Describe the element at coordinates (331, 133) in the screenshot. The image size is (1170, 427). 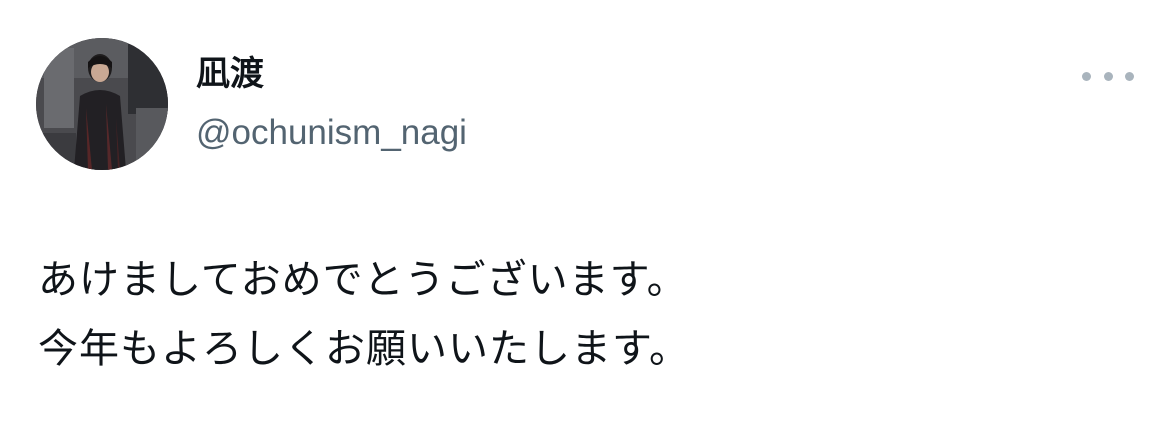
I see `user-handle: @ochunism_nagi` at that location.